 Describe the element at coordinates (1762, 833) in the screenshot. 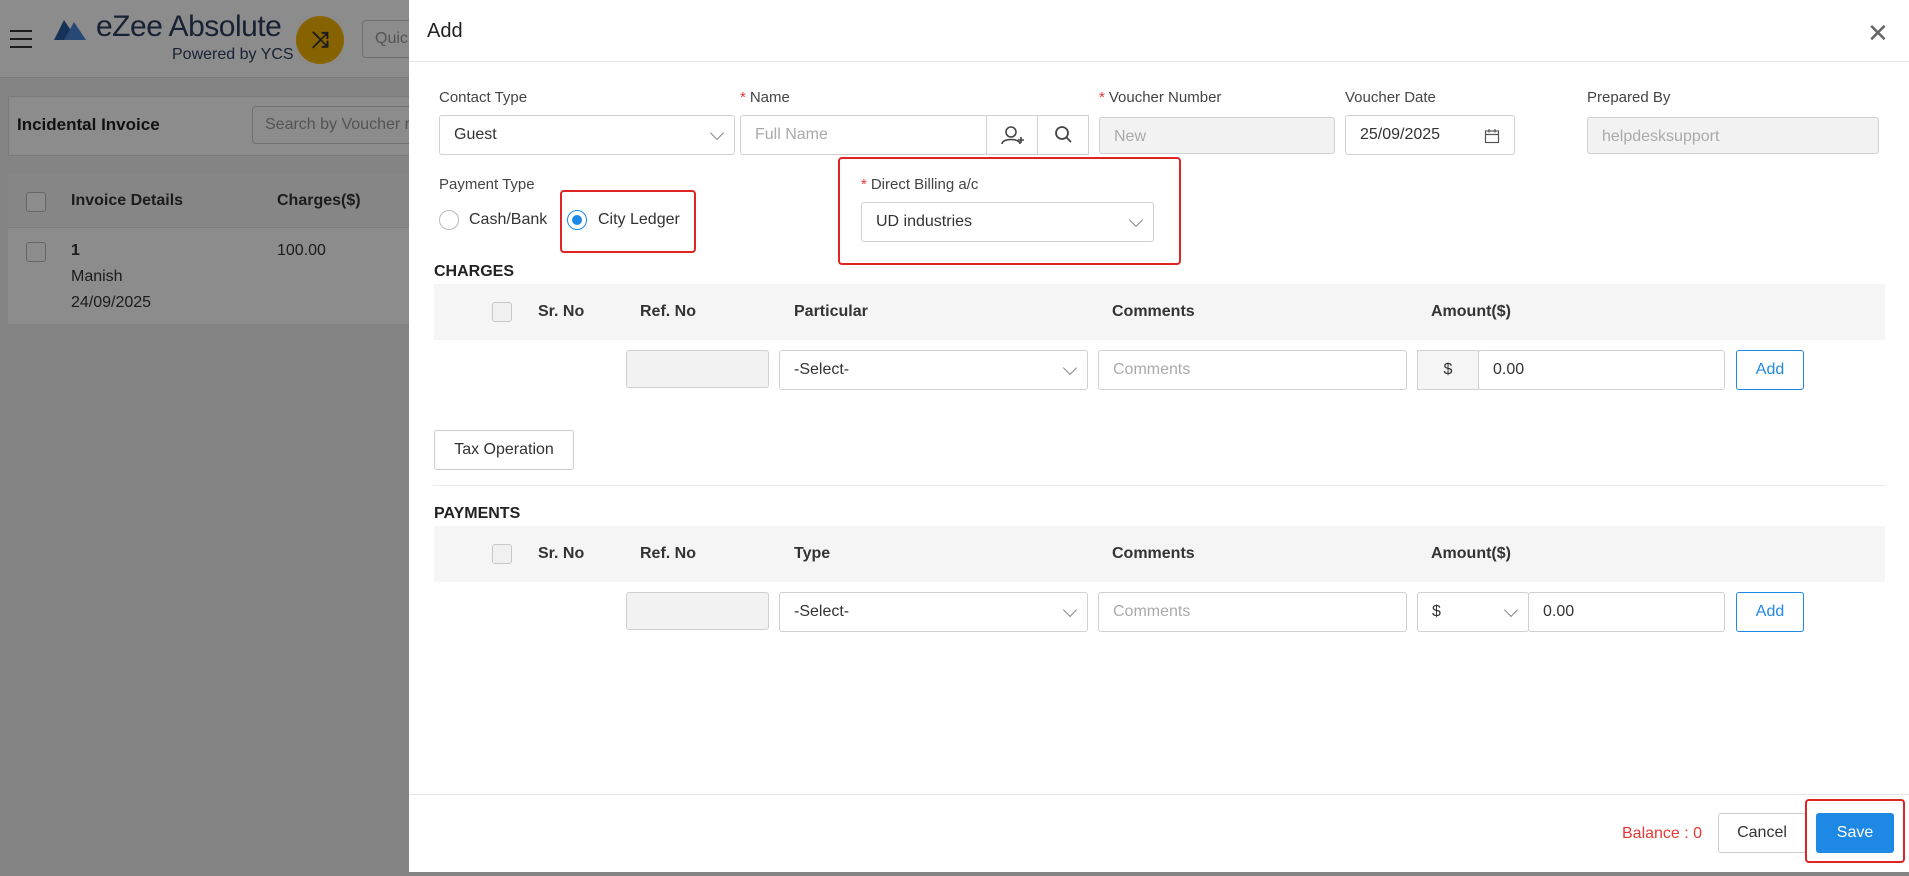

I see `cancel-button: Cancel` at that location.